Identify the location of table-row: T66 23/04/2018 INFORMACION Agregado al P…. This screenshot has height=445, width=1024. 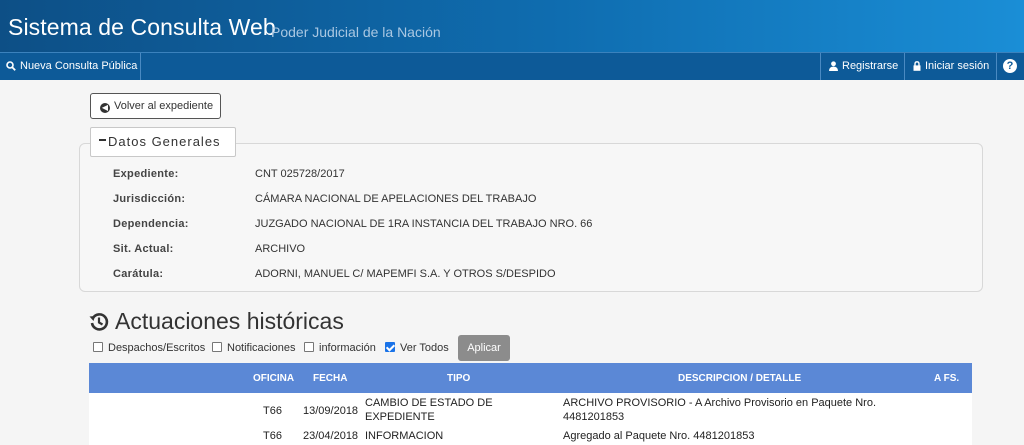
(530, 437).